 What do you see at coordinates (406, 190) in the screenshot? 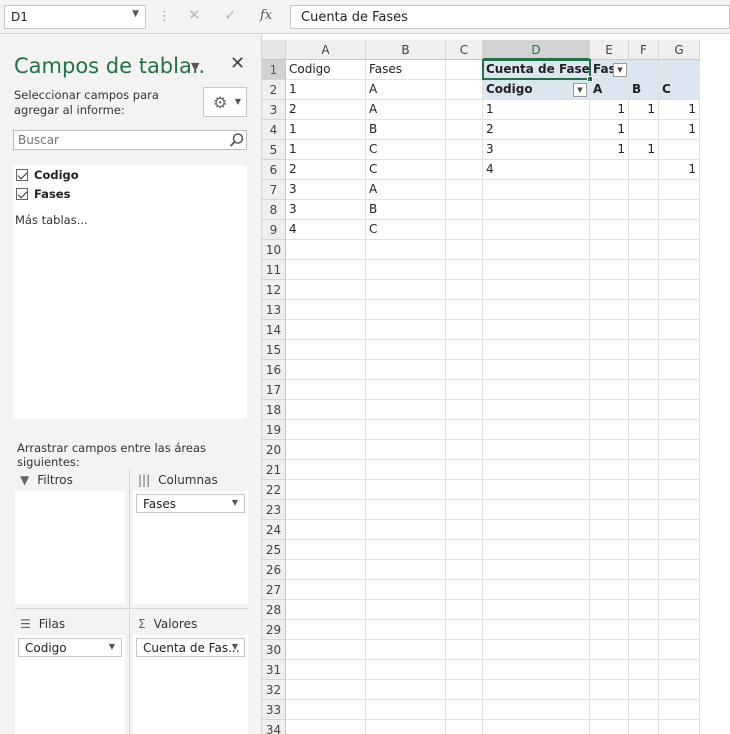
I see `source-data-cell: A` at bounding box center [406, 190].